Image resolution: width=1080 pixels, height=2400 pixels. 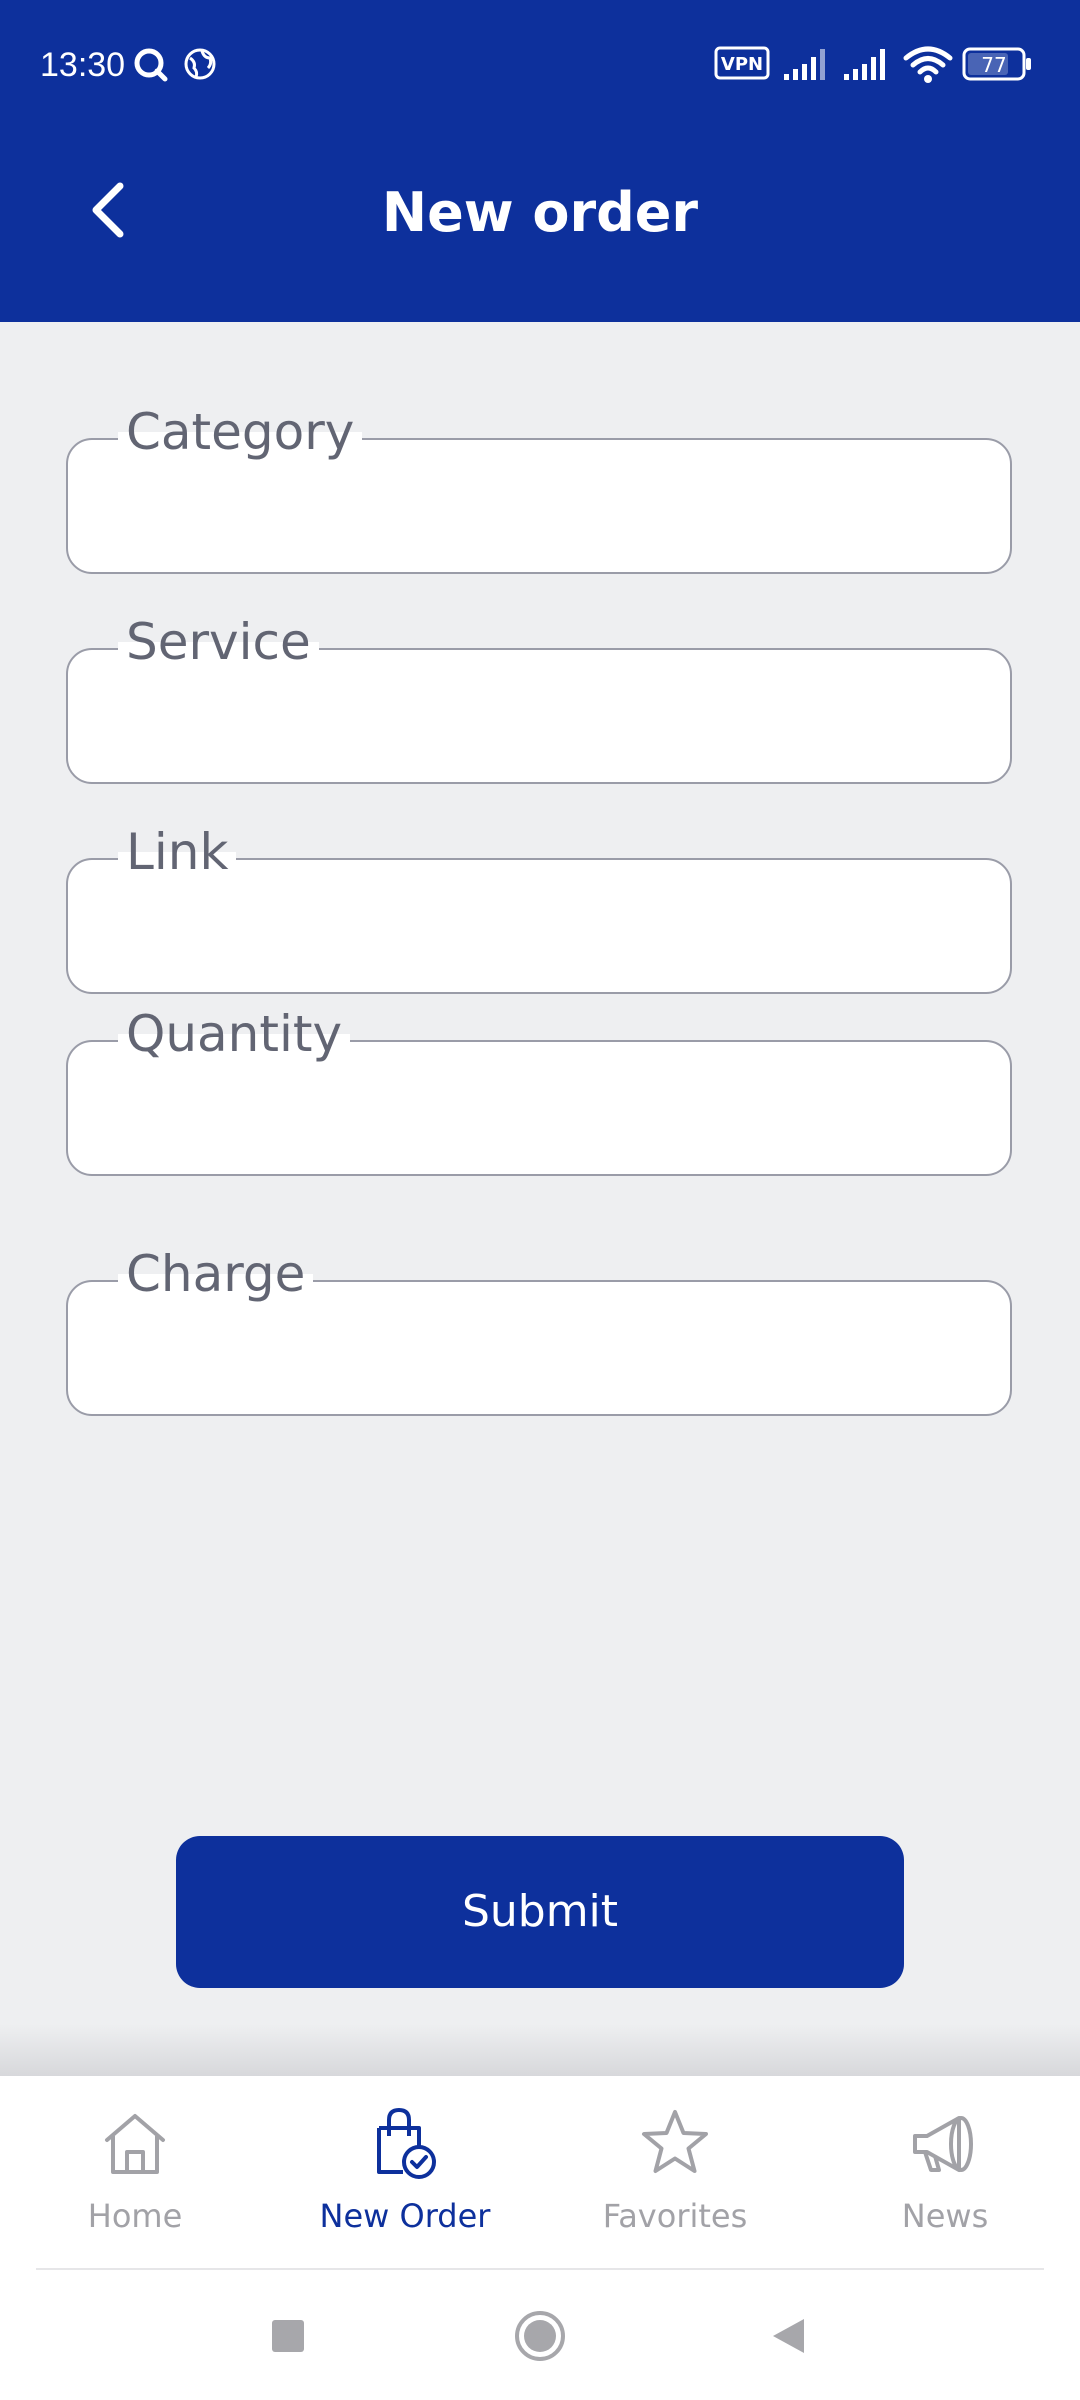 I want to click on status-time: 13:30, so click(x=83, y=65).